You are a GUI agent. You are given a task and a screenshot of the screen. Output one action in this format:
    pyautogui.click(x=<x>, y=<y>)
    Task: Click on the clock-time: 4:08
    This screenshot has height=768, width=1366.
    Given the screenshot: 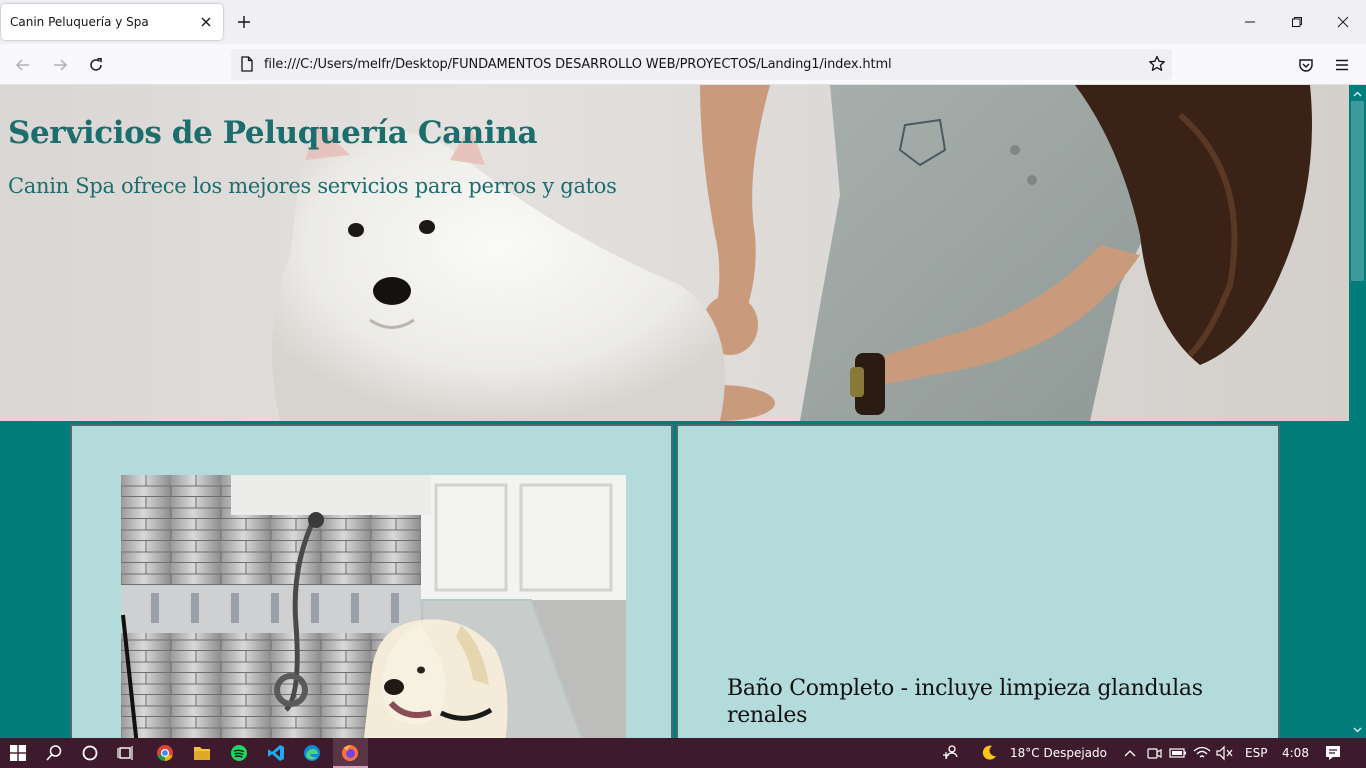 What is the action you would take?
    pyautogui.click(x=1295, y=753)
    